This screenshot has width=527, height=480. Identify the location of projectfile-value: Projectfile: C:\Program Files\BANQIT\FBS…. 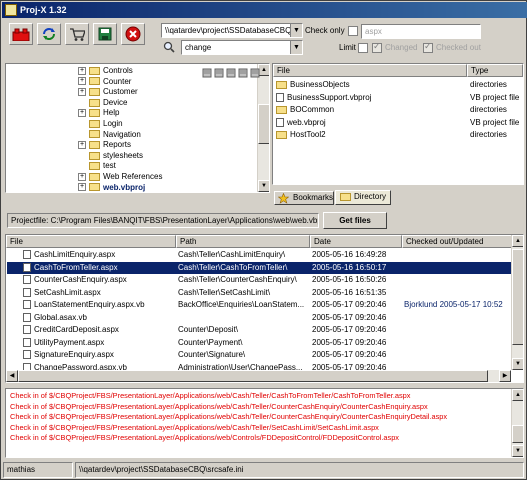
(165, 220).